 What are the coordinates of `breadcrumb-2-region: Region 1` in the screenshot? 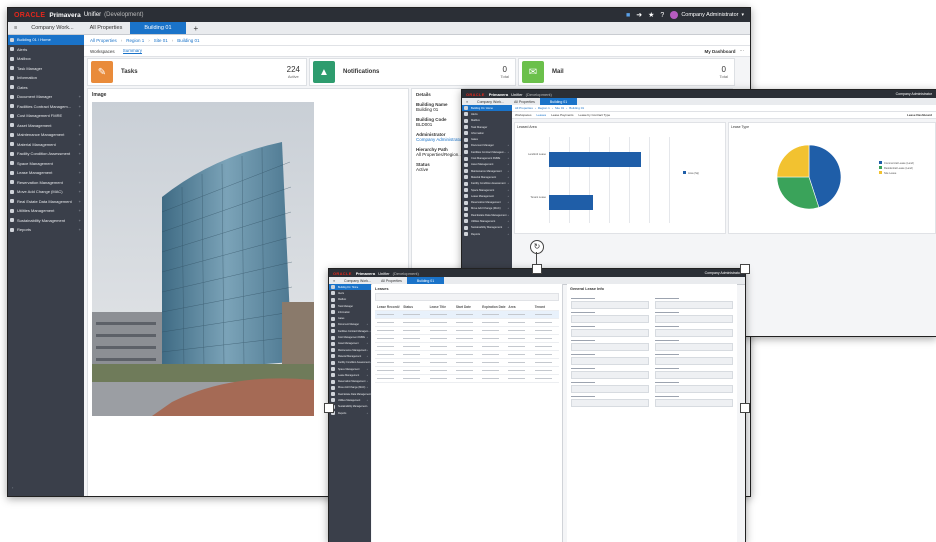 It's located at (544, 108).